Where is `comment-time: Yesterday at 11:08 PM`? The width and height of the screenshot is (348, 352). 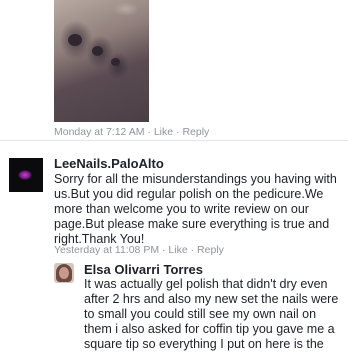 comment-time: Yesterday at 11:08 PM is located at coordinates (106, 250).